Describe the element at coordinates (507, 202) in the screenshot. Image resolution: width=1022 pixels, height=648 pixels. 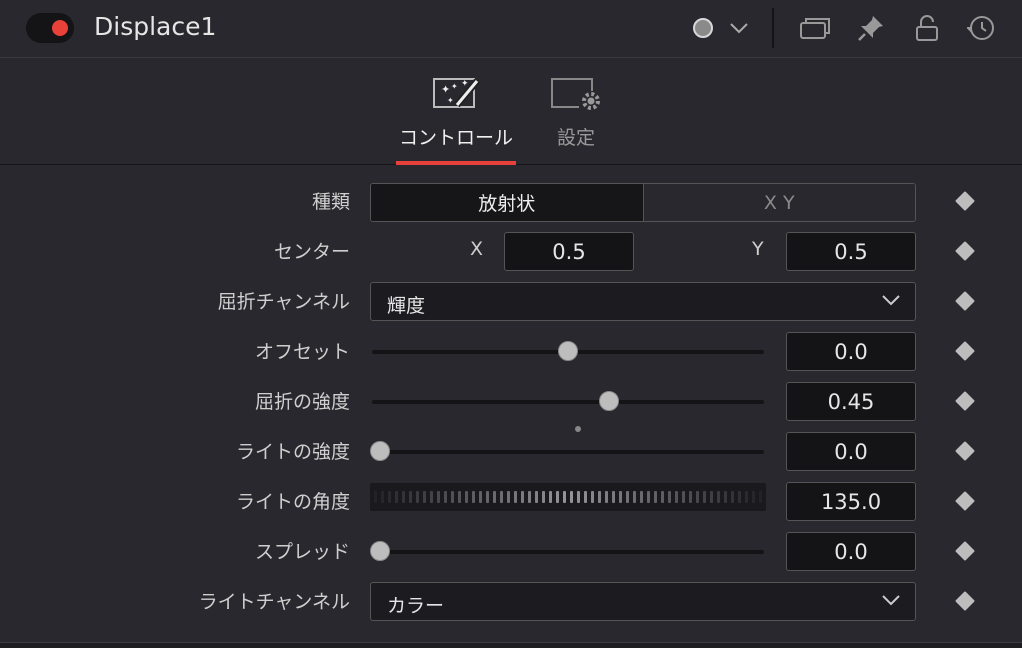
I see `type-option-radial: 放射状` at that location.